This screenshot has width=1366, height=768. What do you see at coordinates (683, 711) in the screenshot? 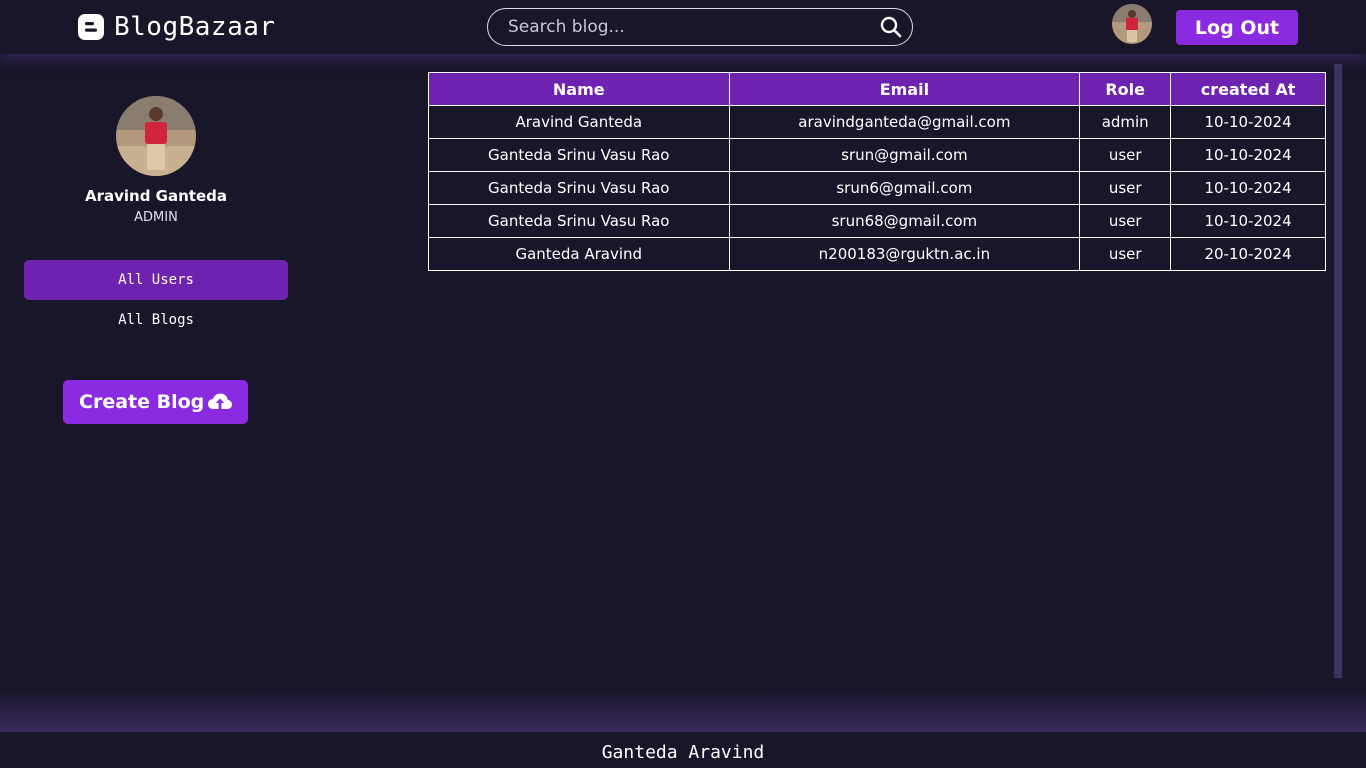
I see `footer-divider-glow` at bounding box center [683, 711].